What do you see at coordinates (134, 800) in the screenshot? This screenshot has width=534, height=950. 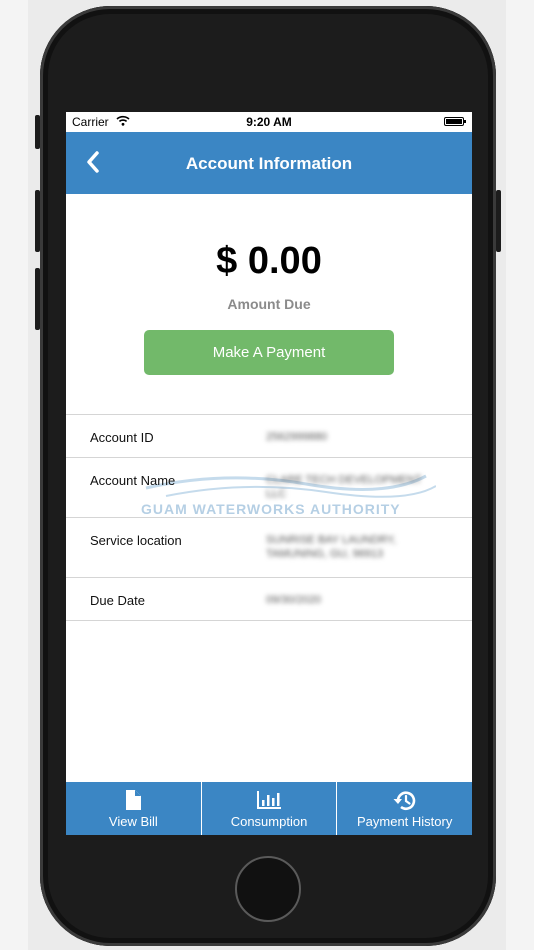 I see `document-icon` at bounding box center [134, 800].